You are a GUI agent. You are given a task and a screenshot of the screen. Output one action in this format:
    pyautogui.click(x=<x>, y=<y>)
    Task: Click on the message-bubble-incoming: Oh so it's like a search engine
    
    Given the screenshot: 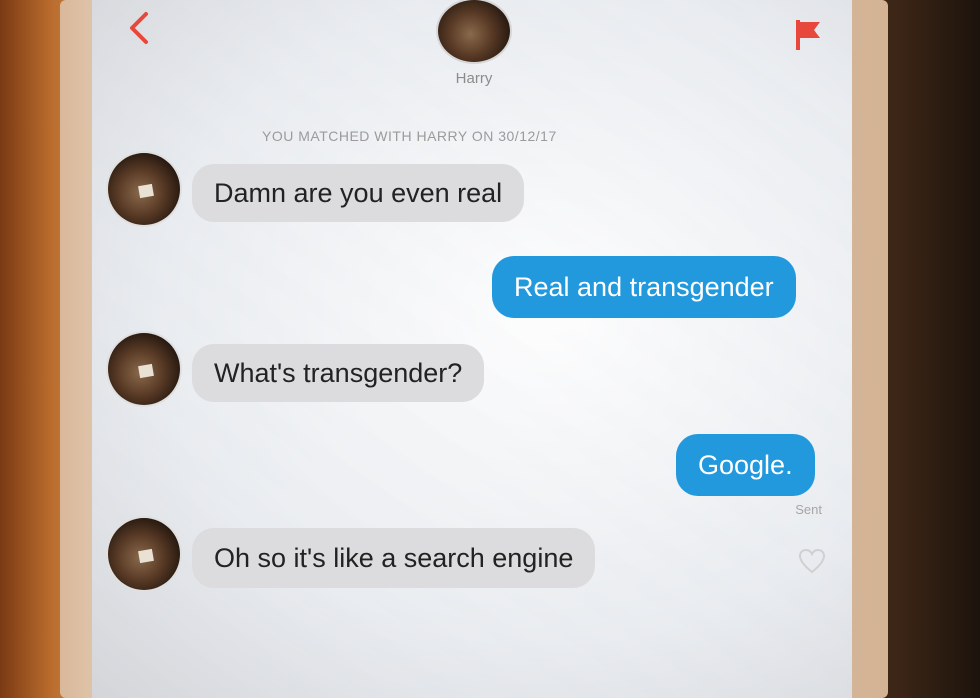 What is the action you would take?
    pyautogui.click(x=394, y=558)
    